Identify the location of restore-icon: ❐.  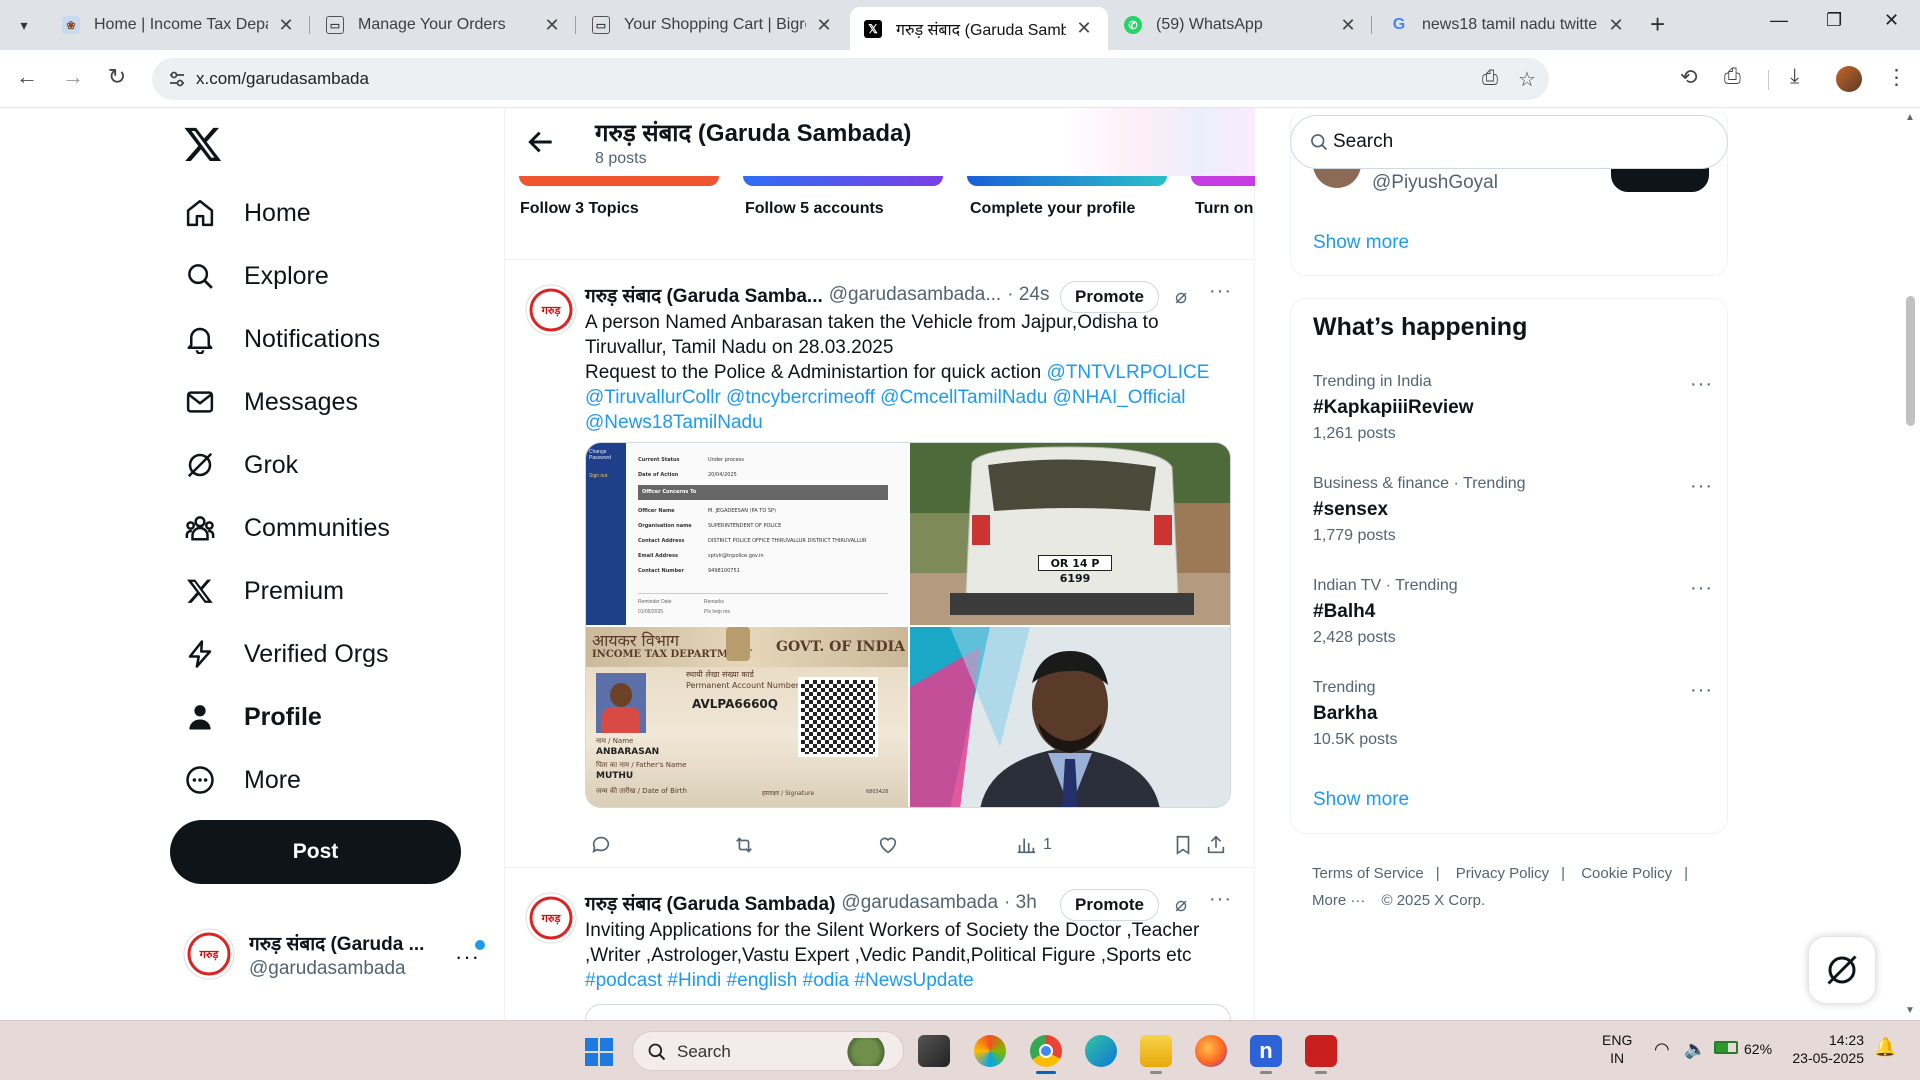
(1834, 20).